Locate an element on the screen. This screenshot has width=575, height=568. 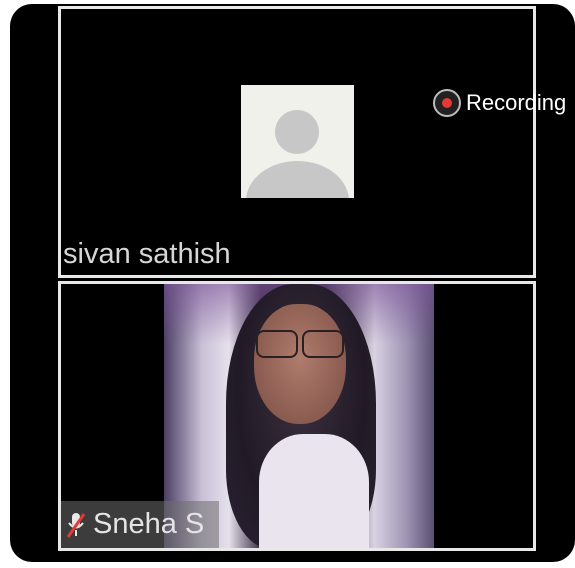
avatar-head is located at coordinates (297, 132).